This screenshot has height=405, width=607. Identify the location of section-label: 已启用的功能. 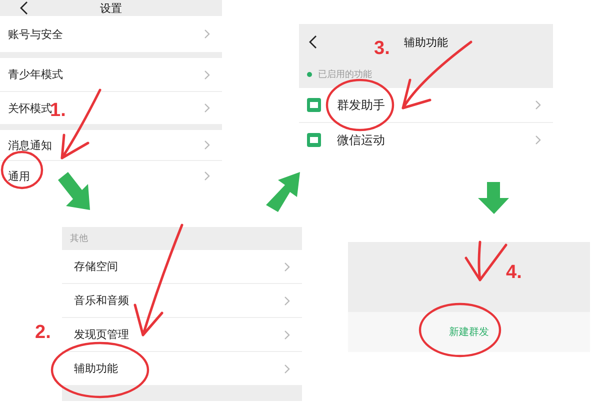
(345, 74).